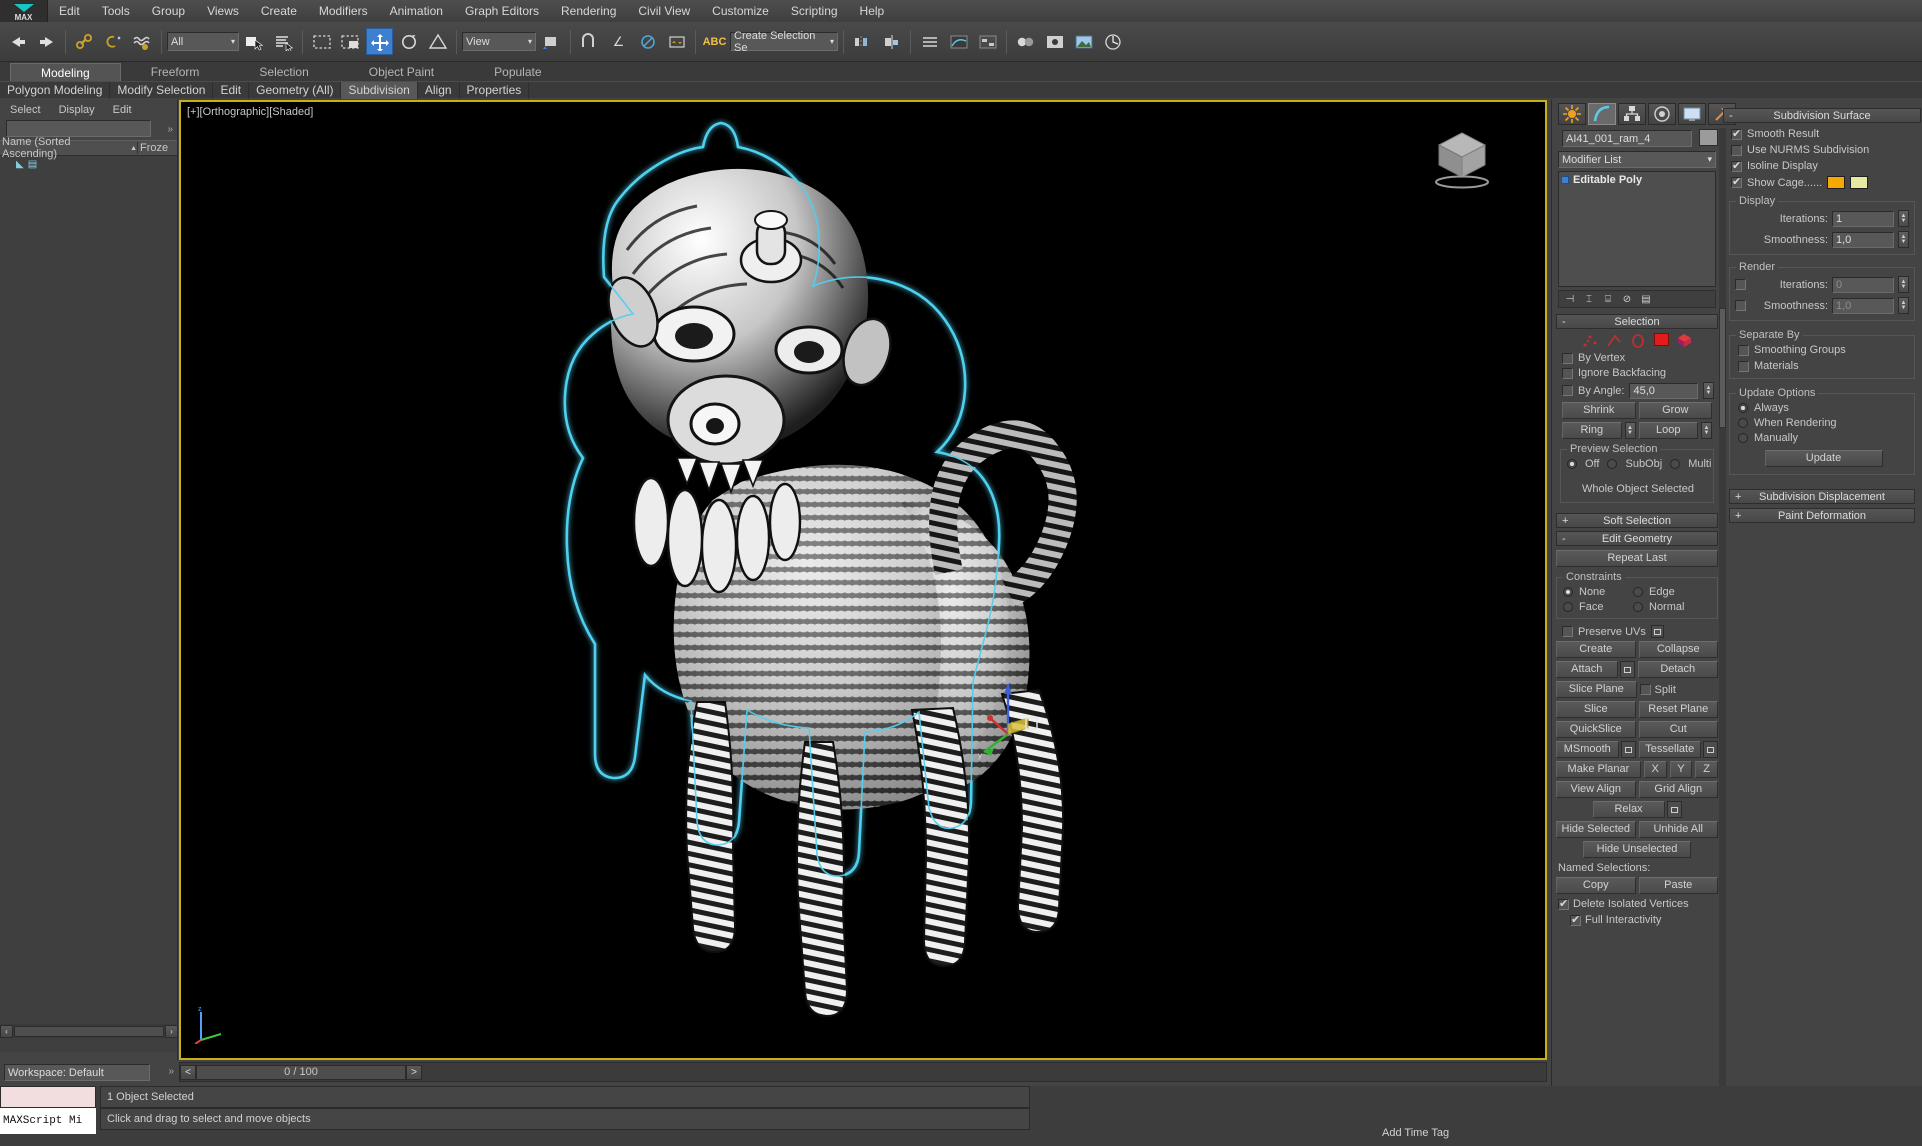  I want to click on undo-icon, so click(17, 41).